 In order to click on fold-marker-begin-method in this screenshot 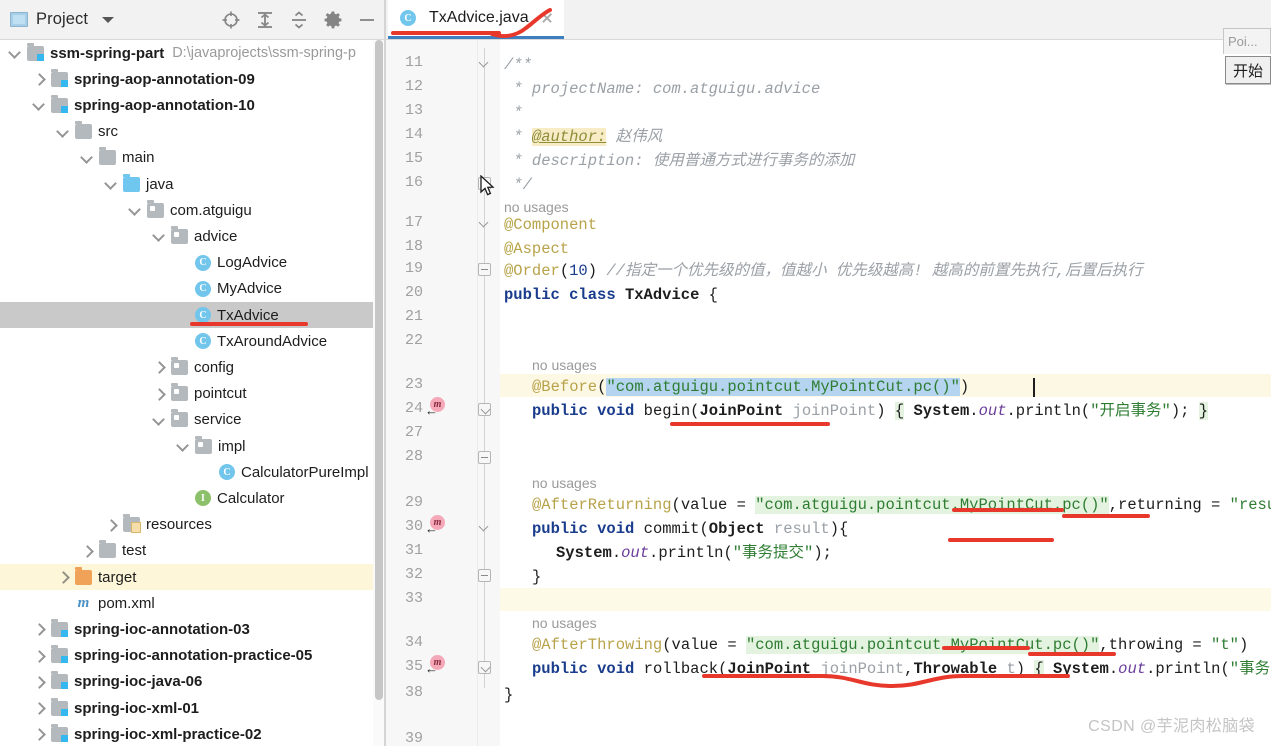, I will do `click(484, 409)`.